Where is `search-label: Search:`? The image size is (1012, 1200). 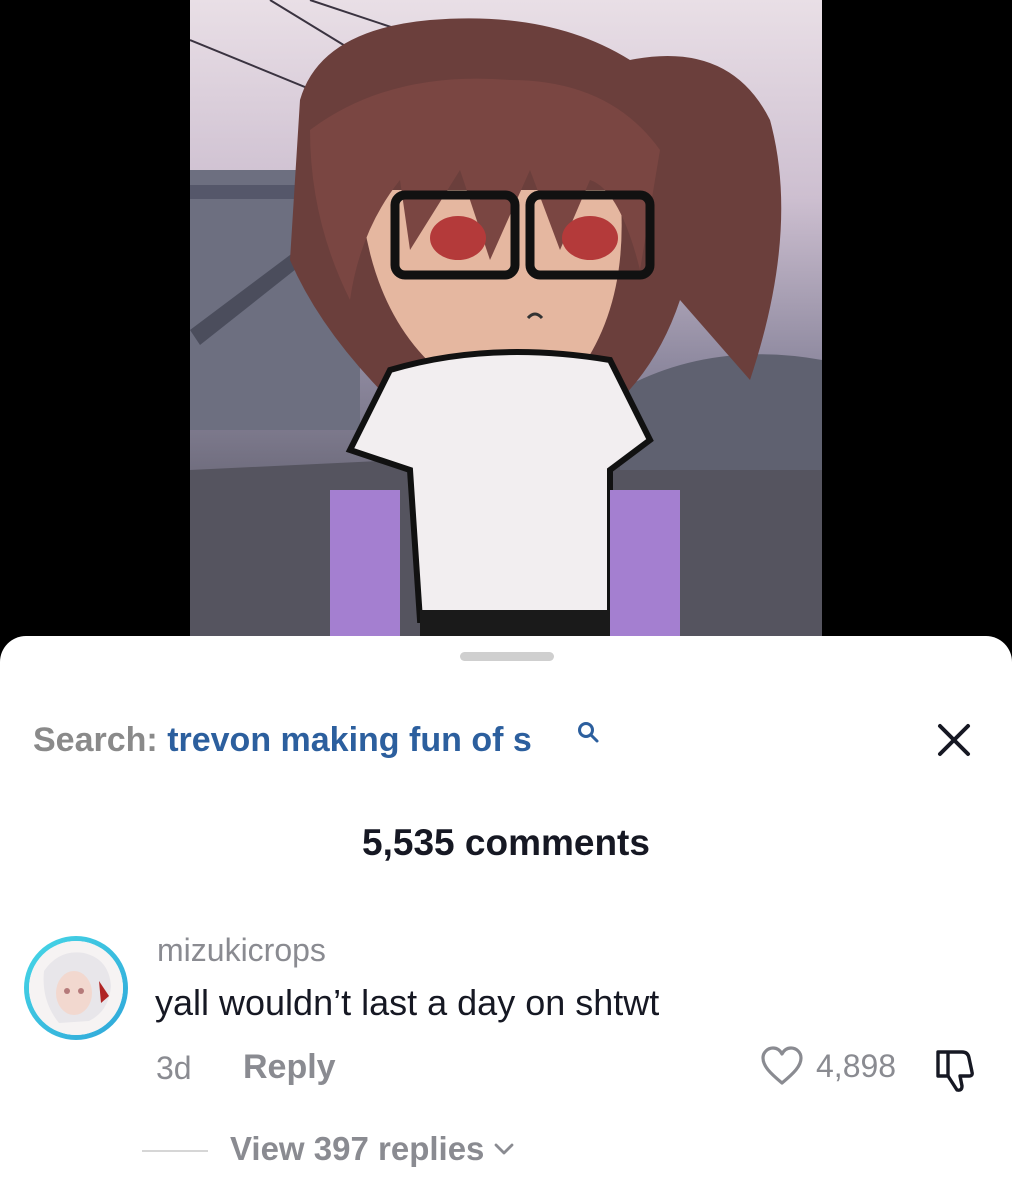 search-label: Search: is located at coordinates (95, 740).